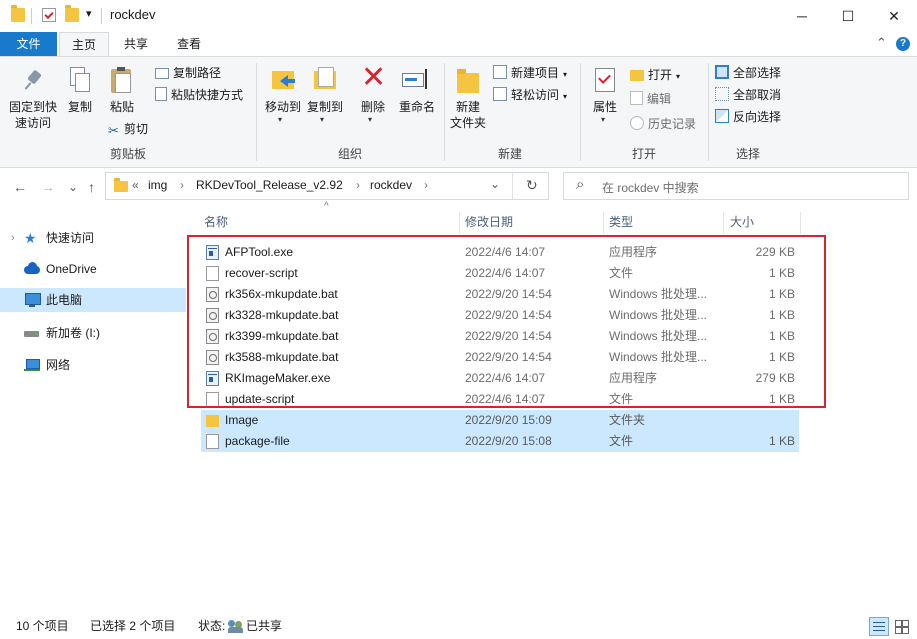  What do you see at coordinates (216, 222) in the screenshot?
I see `column-header-name: 名称` at bounding box center [216, 222].